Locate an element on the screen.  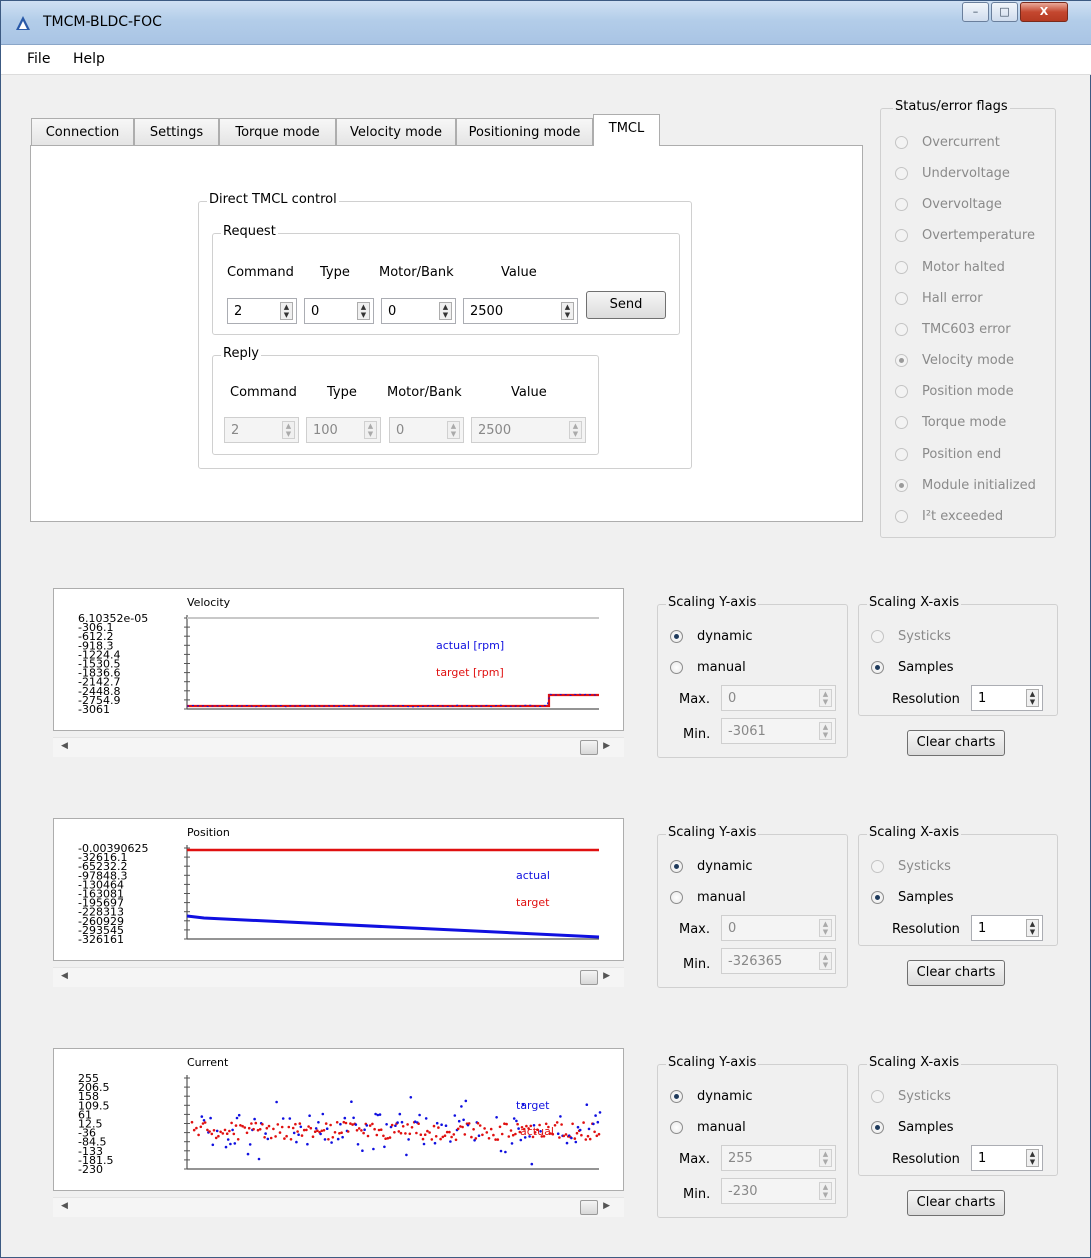
current-x-samples-radio: Samples is located at coordinates (912, 1129).